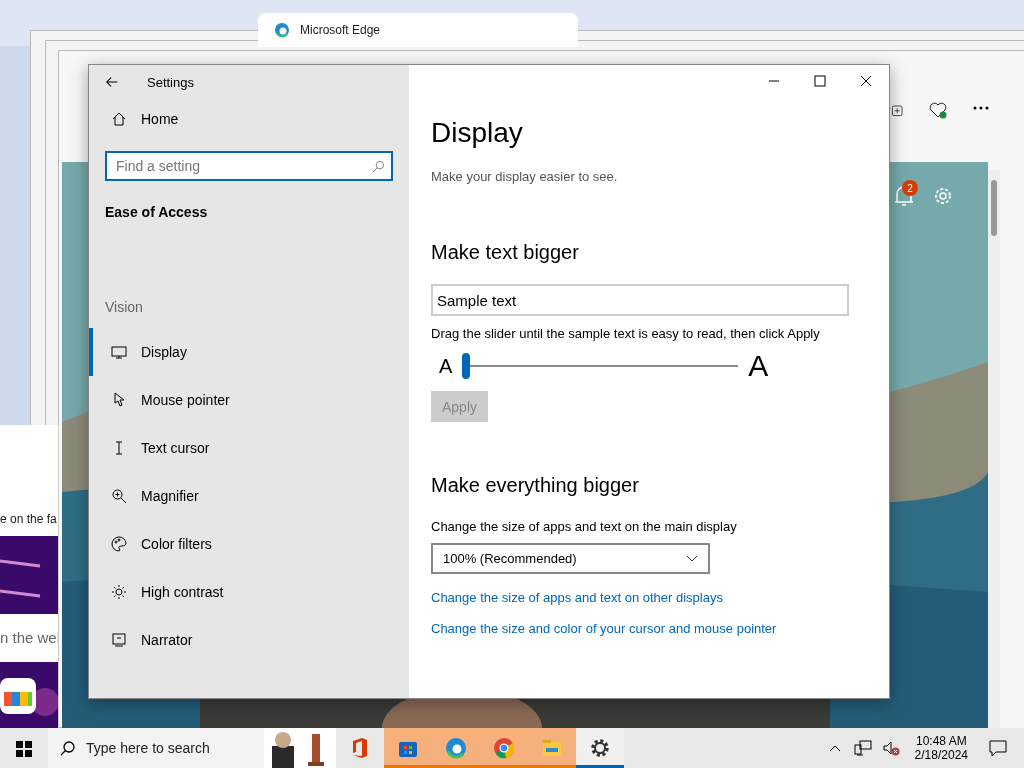 The image size is (1024, 768). What do you see at coordinates (941, 755) in the screenshot?
I see `clock-date: 2/18/2024` at bounding box center [941, 755].